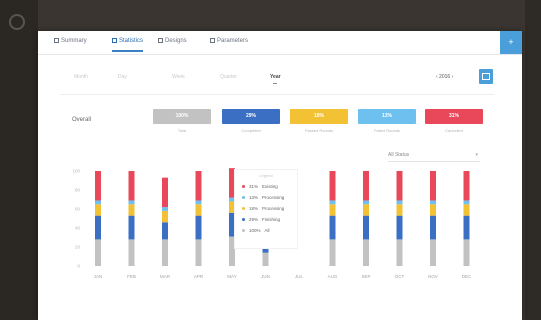 The image size is (541, 320). What do you see at coordinates (76, 171) in the screenshot?
I see `y-tick-label: 100` at bounding box center [76, 171].